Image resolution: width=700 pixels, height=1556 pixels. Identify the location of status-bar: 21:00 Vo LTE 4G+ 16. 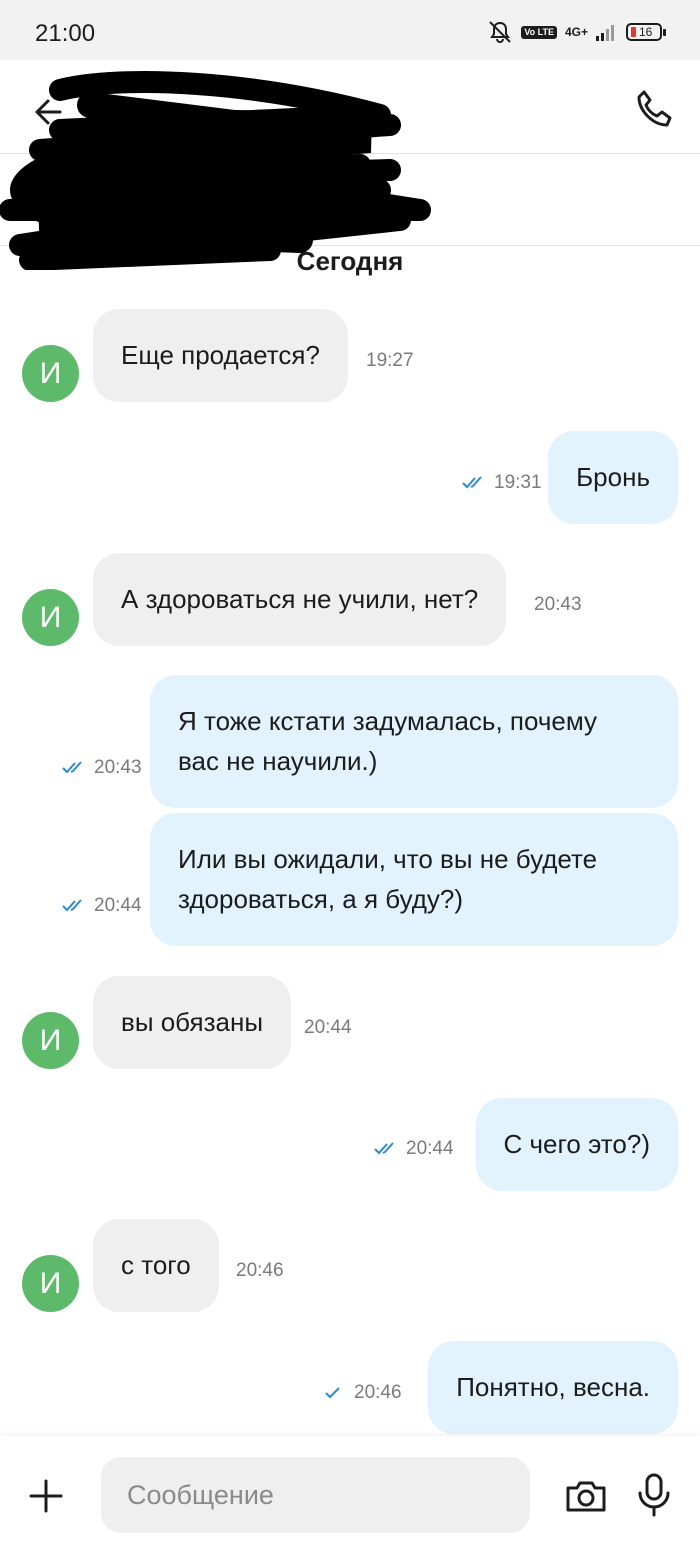
(350, 30).